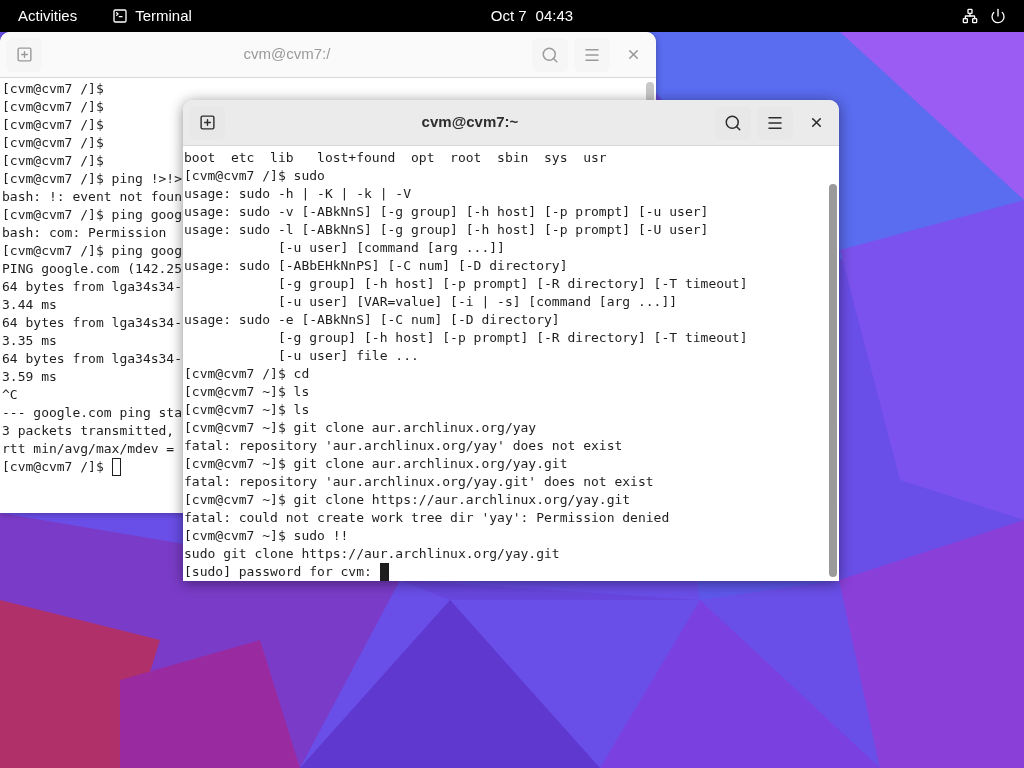 The width and height of the screenshot is (1024, 768). What do you see at coordinates (92, 179) in the screenshot?
I see `terminal-line: [cvm@cvm7 /]$ ping !>!>` at bounding box center [92, 179].